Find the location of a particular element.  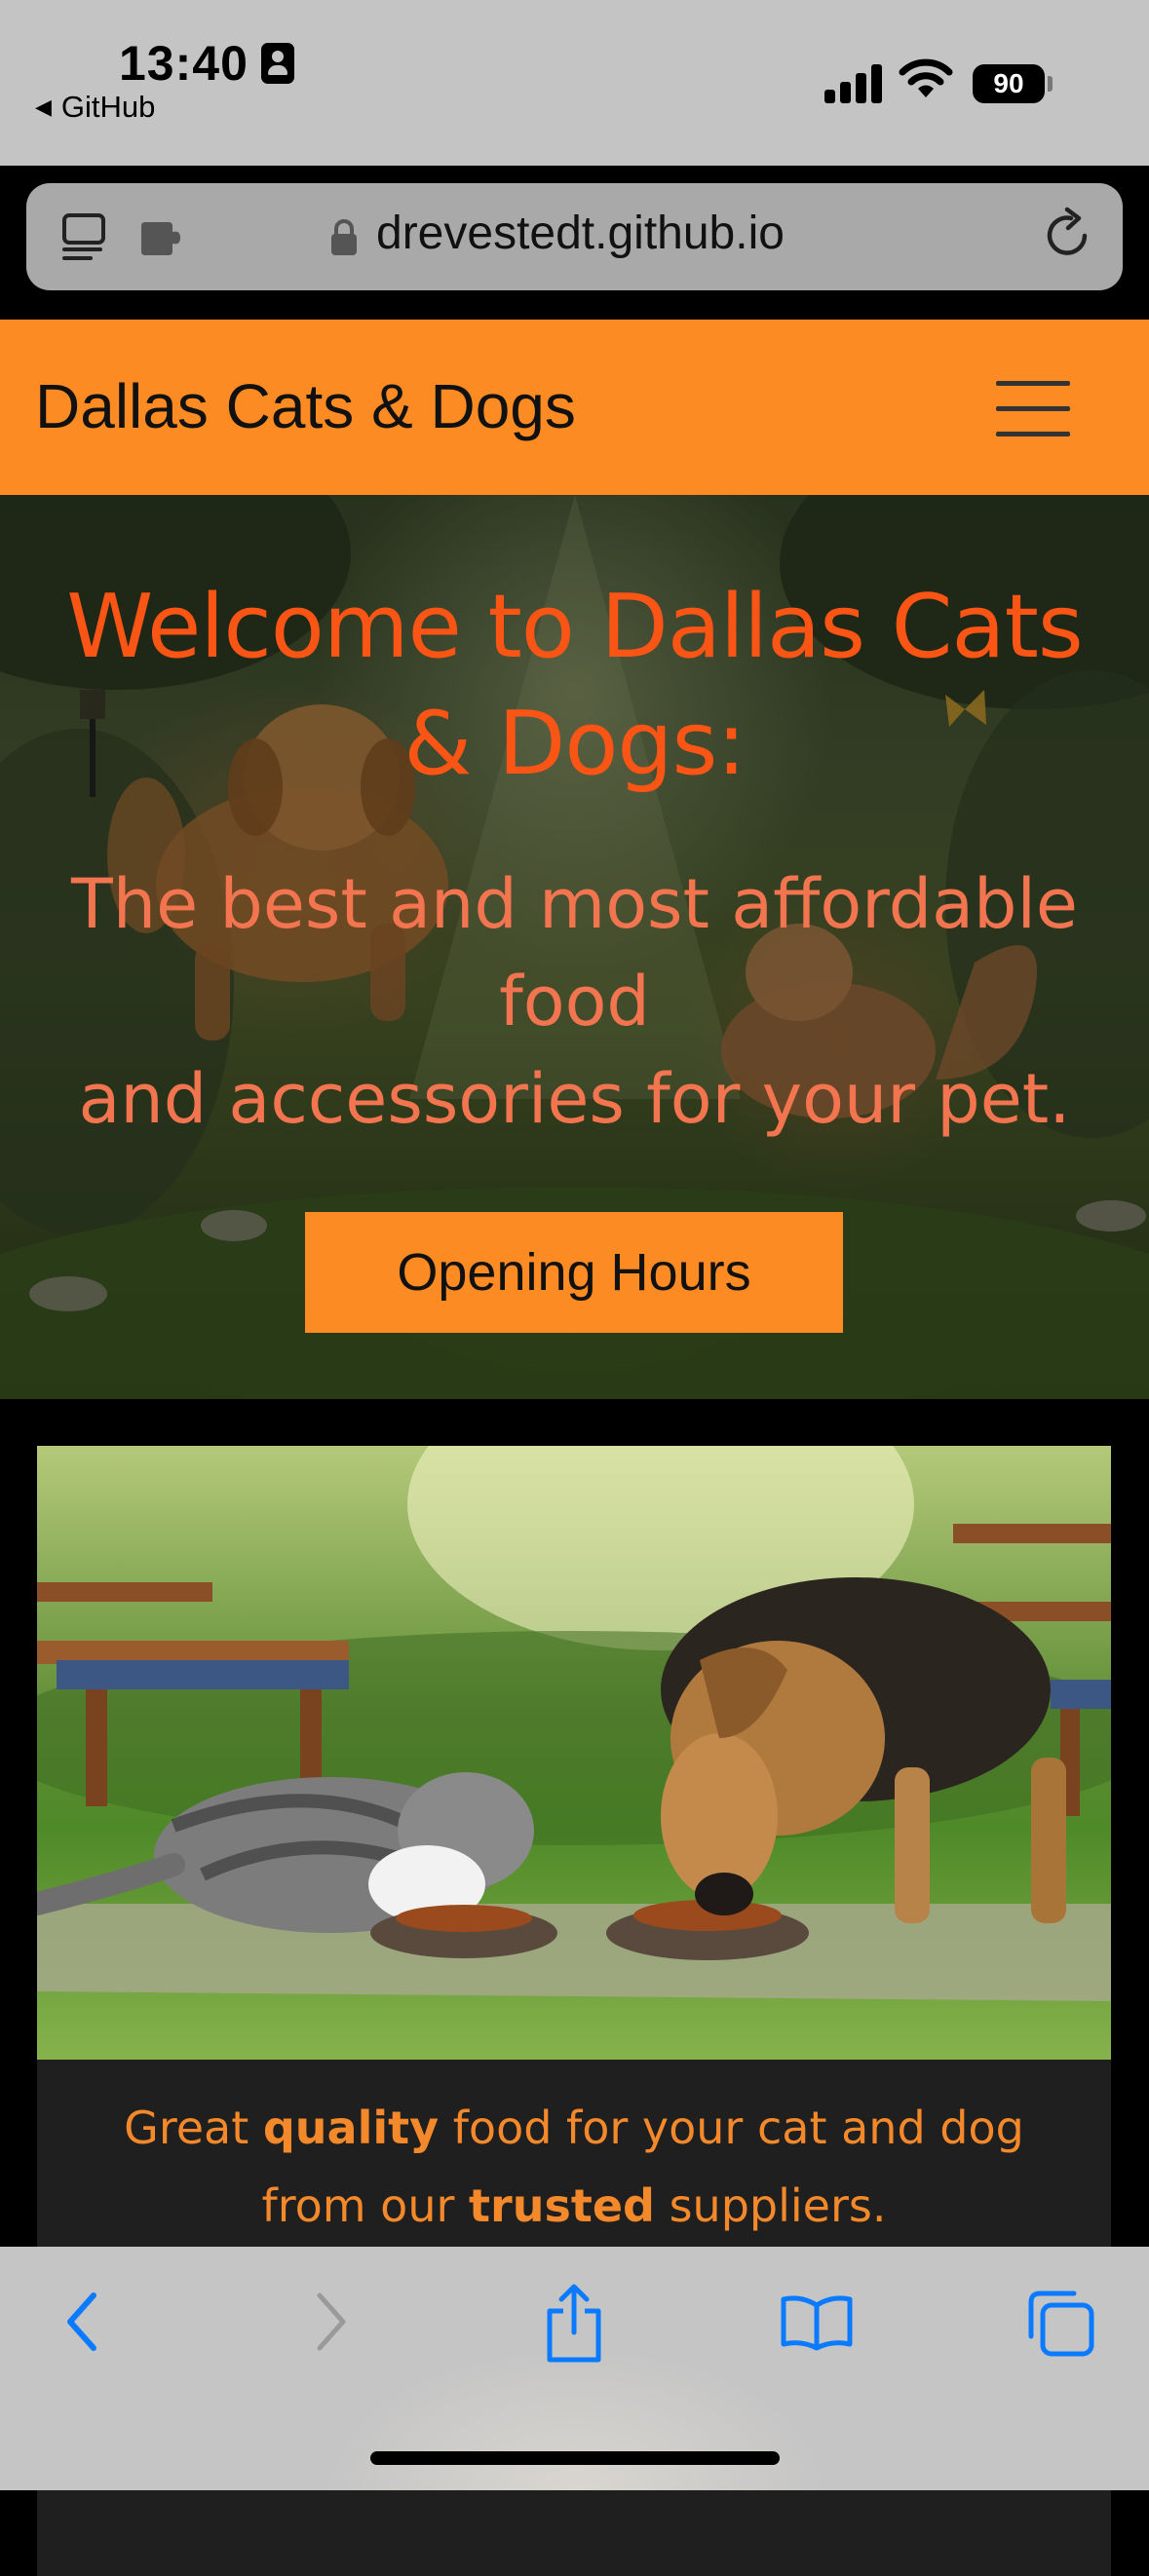

site-navbar: Dallas Cats & Dogs is located at coordinates (574, 407).